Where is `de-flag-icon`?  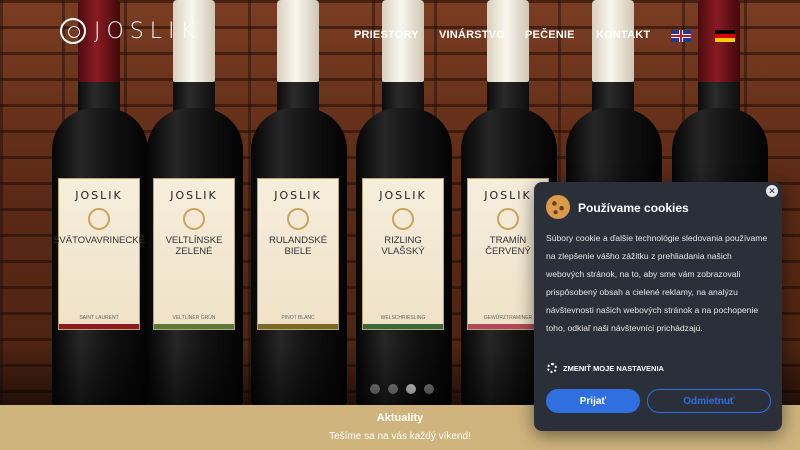 de-flag-icon is located at coordinates (725, 36).